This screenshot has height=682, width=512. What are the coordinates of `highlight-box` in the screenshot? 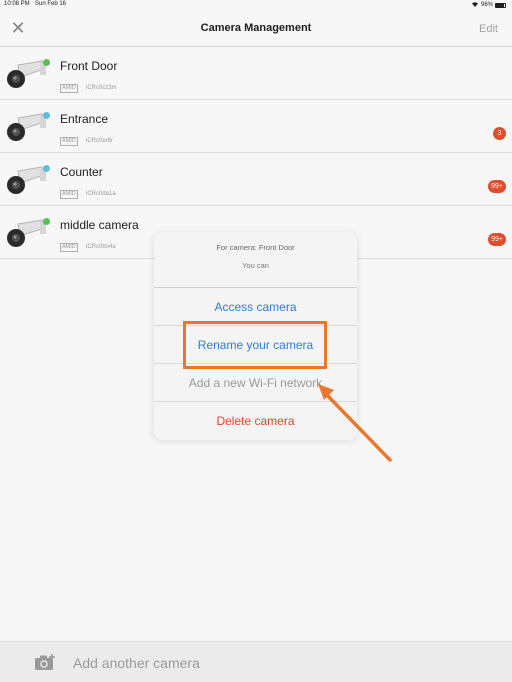 It's located at (255, 345).